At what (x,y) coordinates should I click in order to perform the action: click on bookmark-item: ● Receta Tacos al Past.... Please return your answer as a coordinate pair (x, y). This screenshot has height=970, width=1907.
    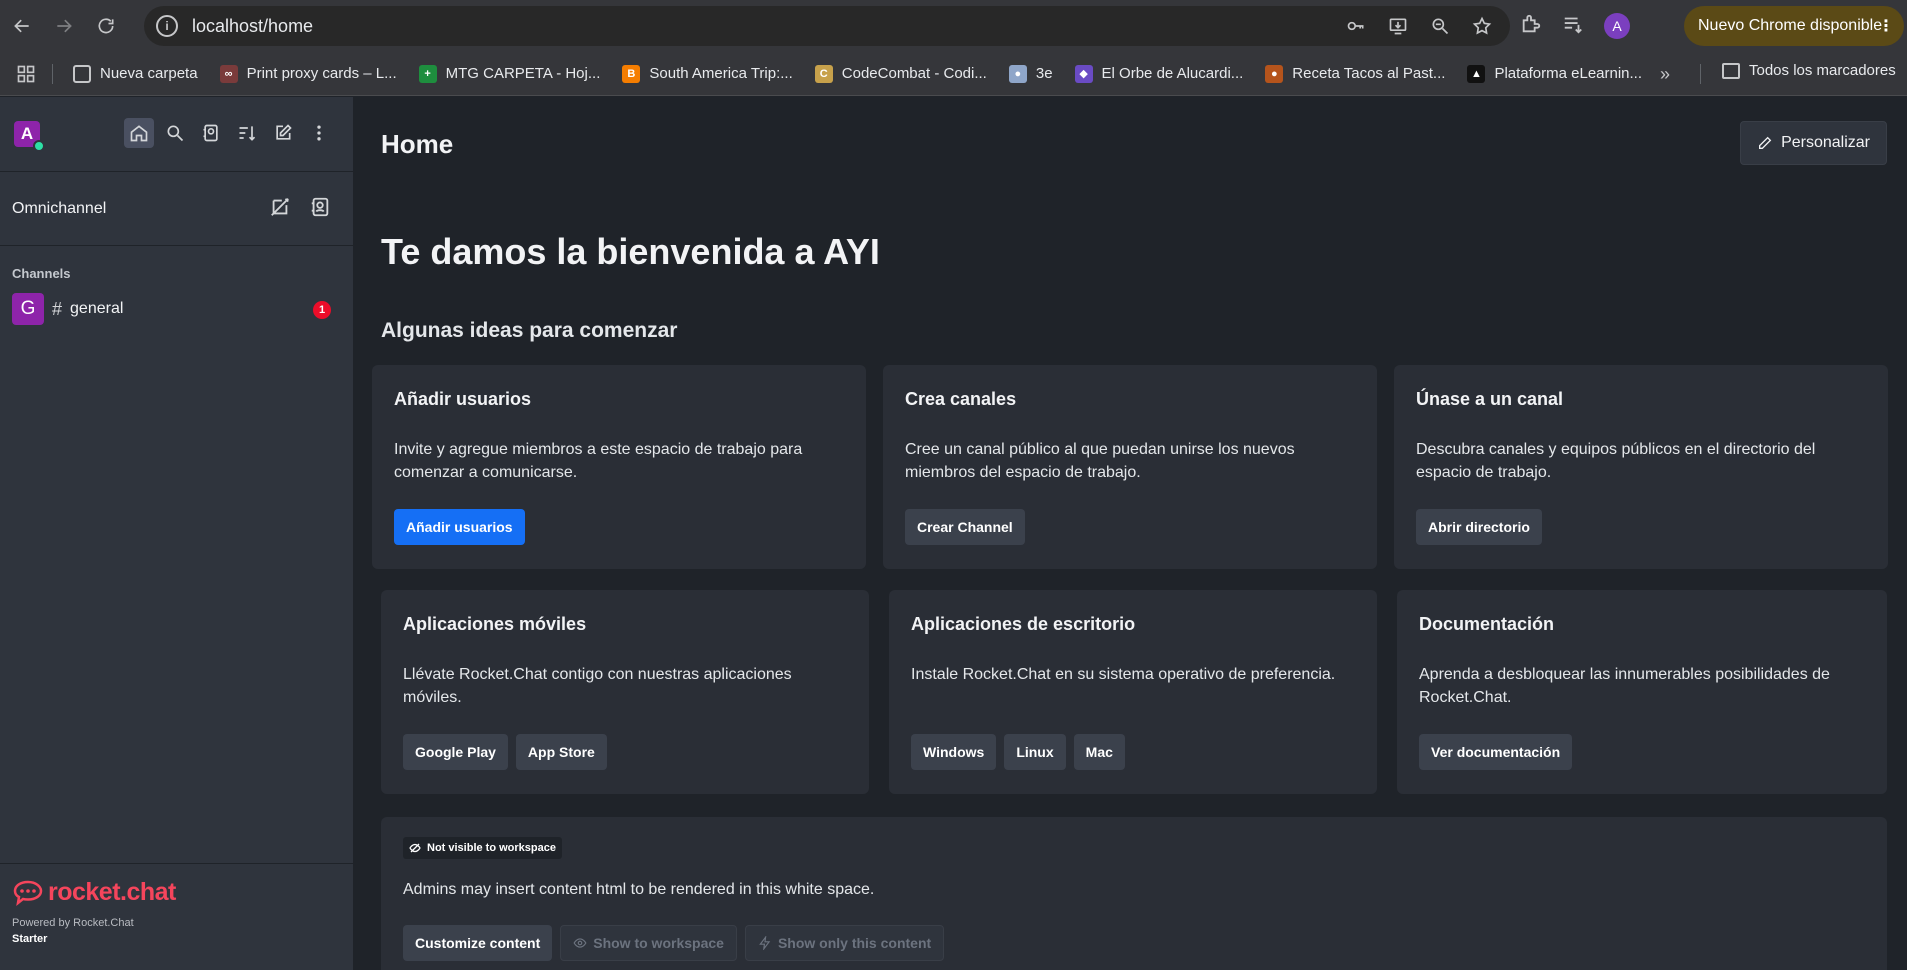
    Looking at the image, I should click on (1355, 73).